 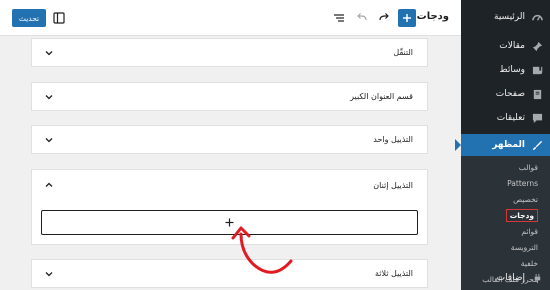 I want to click on chevron-up-icon, so click(x=49, y=184).